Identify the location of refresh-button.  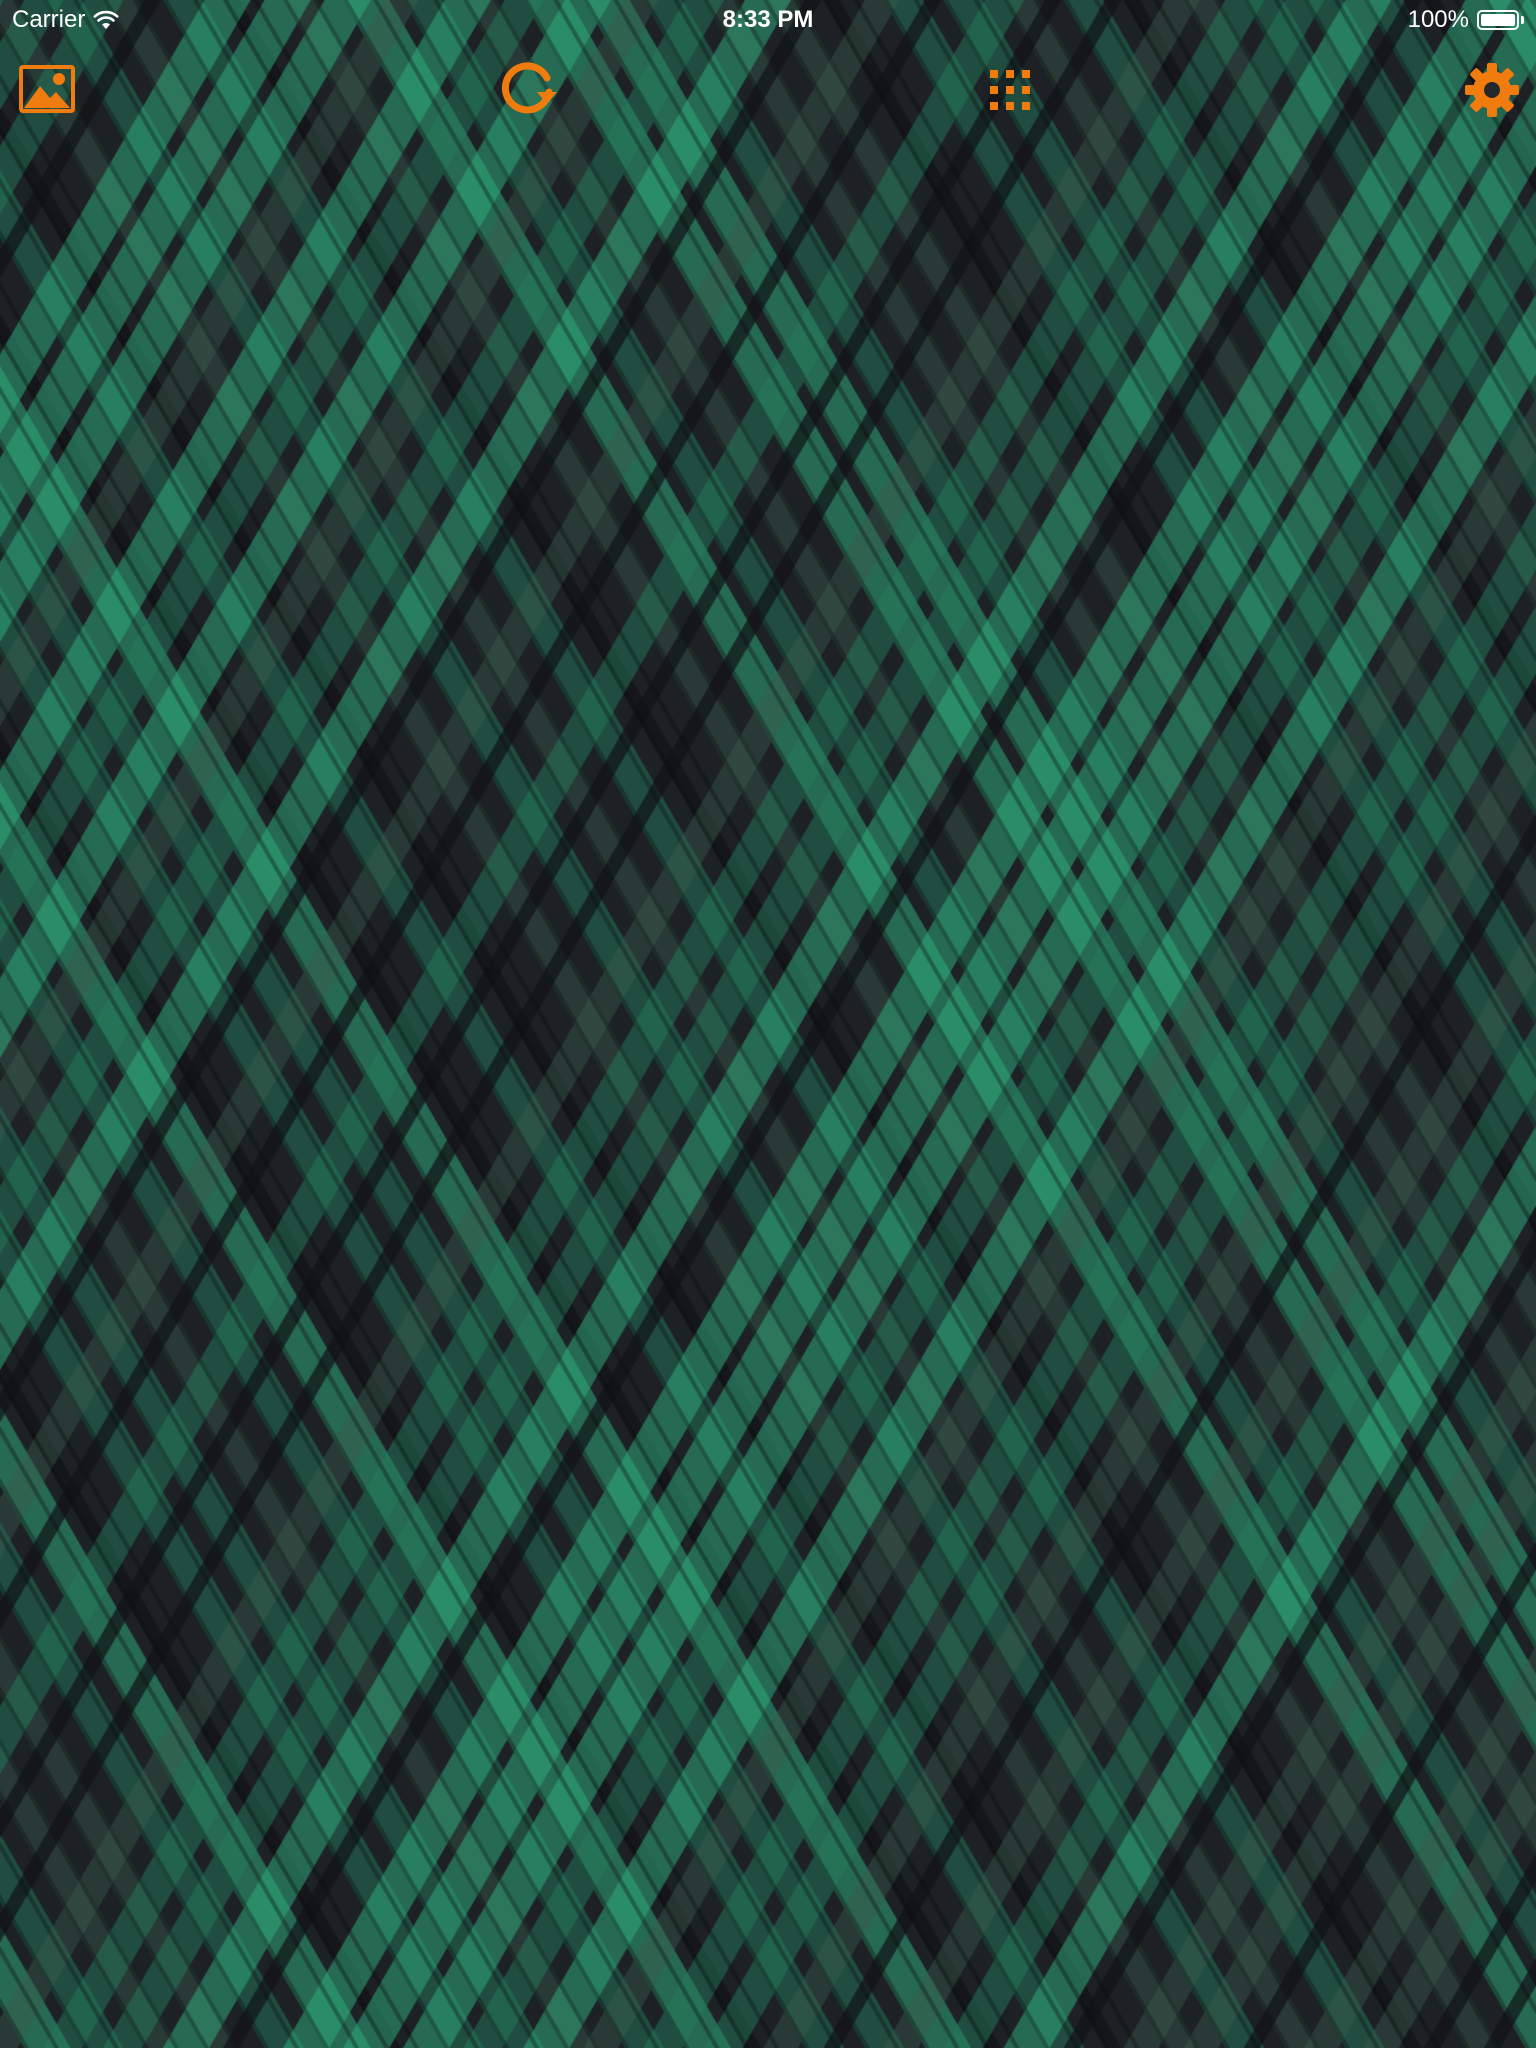
(528, 89).